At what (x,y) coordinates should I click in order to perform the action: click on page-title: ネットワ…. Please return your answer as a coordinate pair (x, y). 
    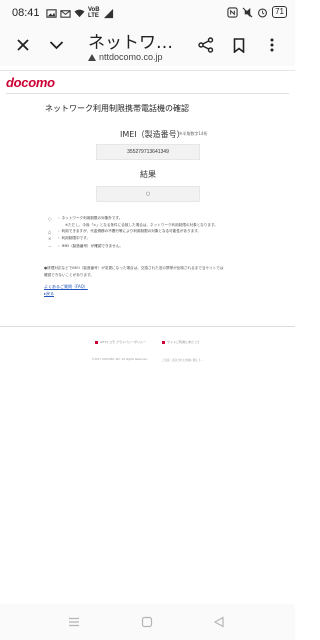
    Looking at the image, I should click on (130, 43).